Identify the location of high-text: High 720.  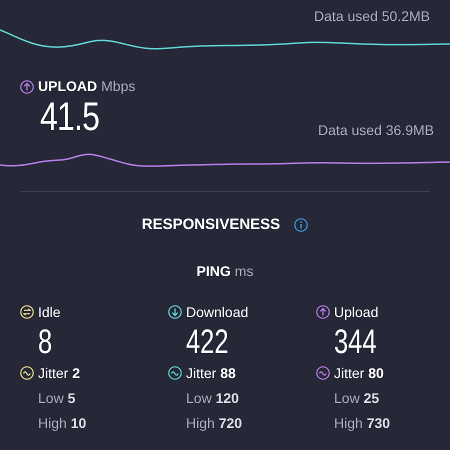
(214, 422).